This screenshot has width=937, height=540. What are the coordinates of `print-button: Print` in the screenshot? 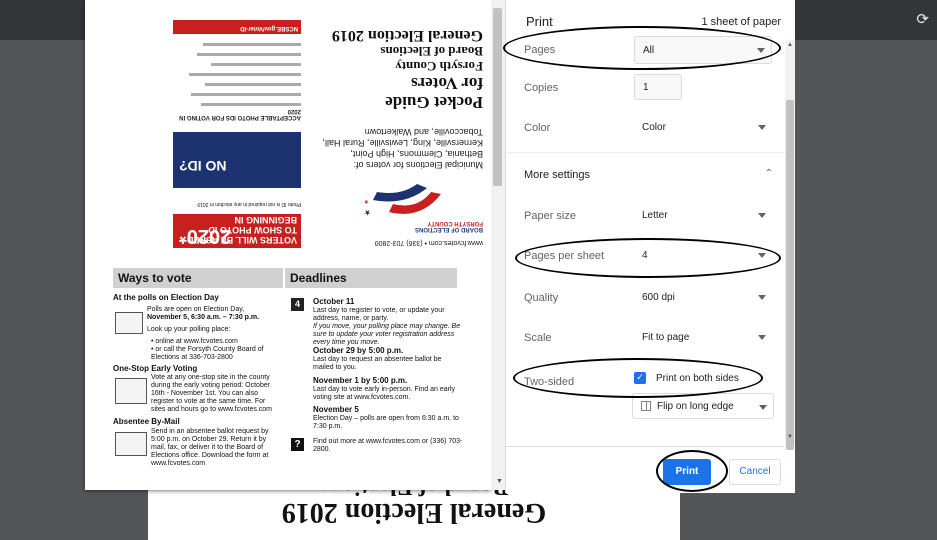 It's located at (687, 472).